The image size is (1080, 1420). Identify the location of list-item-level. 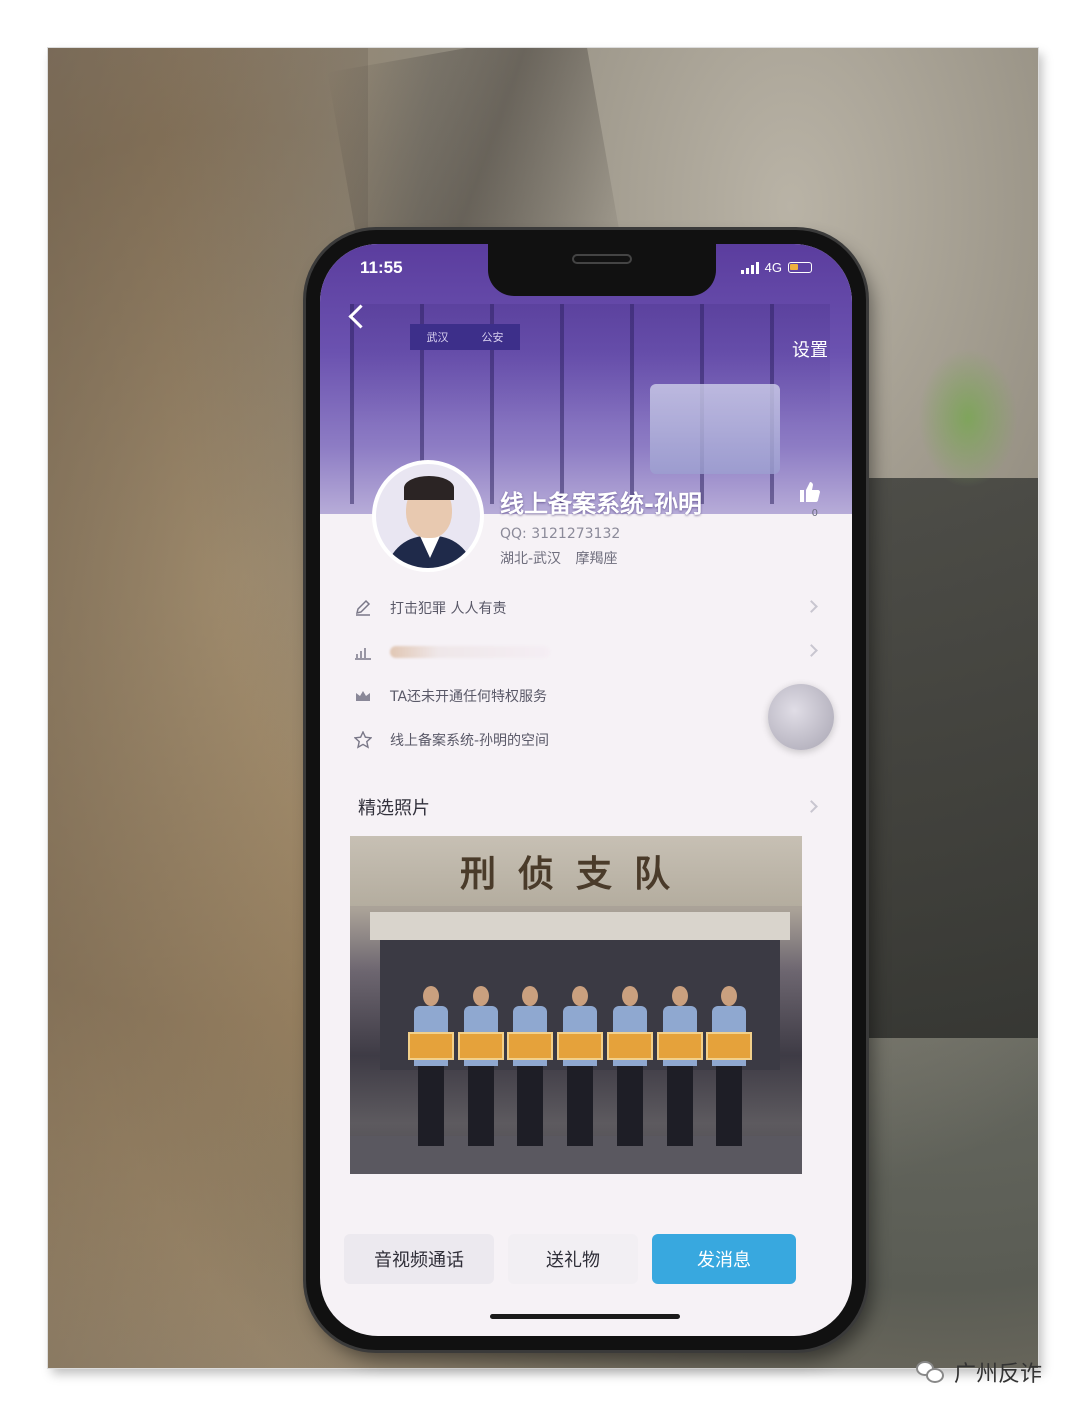
(586, 652).